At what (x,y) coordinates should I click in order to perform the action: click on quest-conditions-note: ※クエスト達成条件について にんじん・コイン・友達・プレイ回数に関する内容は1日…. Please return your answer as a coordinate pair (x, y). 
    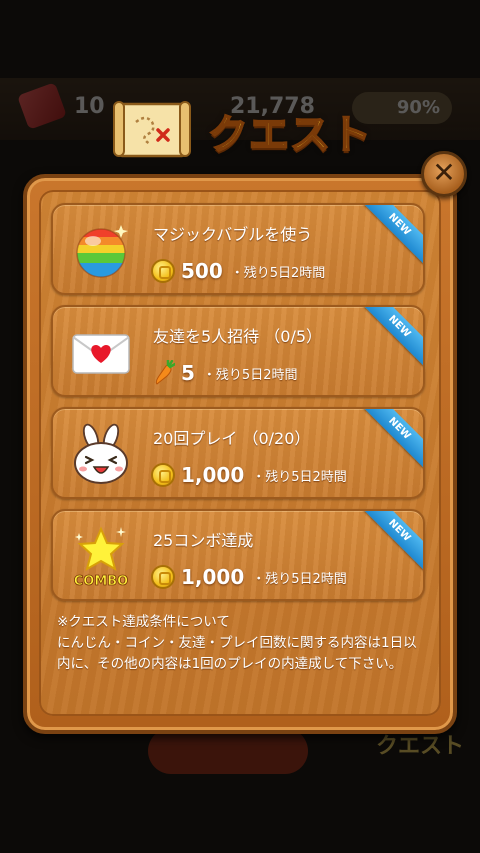
    Looking at the image, I should click on (237, 643).